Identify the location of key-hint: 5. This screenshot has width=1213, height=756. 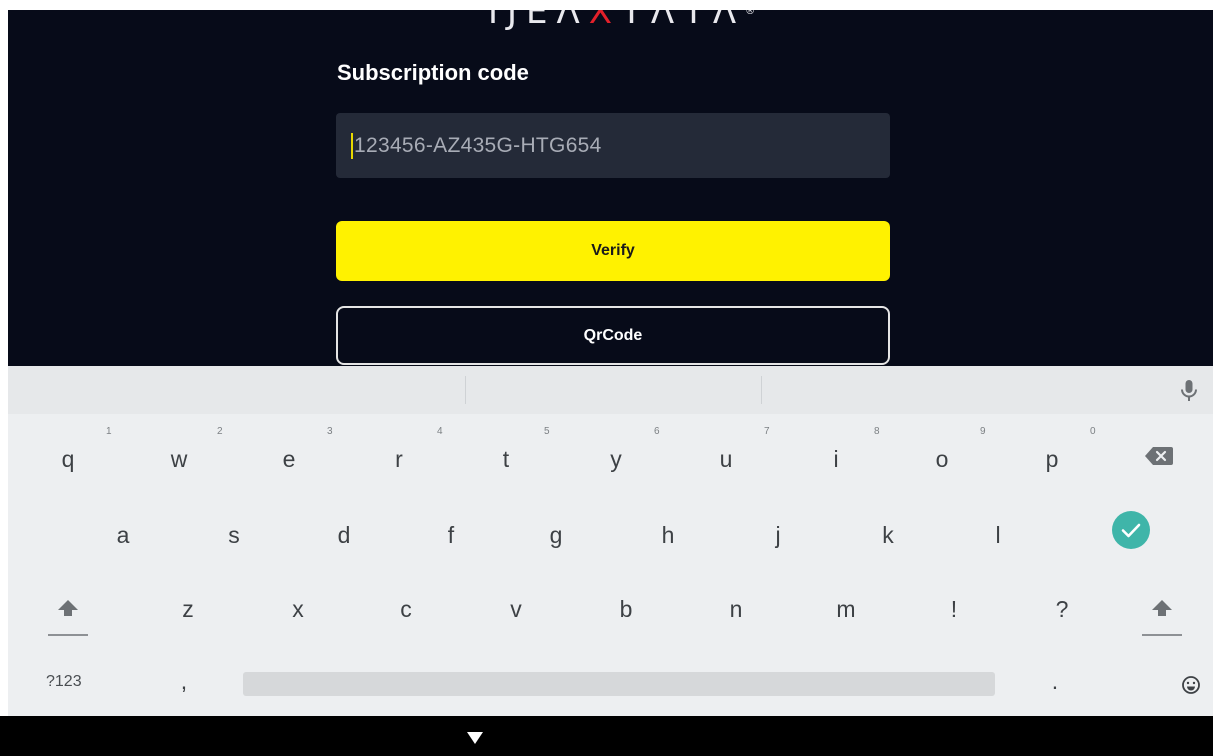
(547, 431).